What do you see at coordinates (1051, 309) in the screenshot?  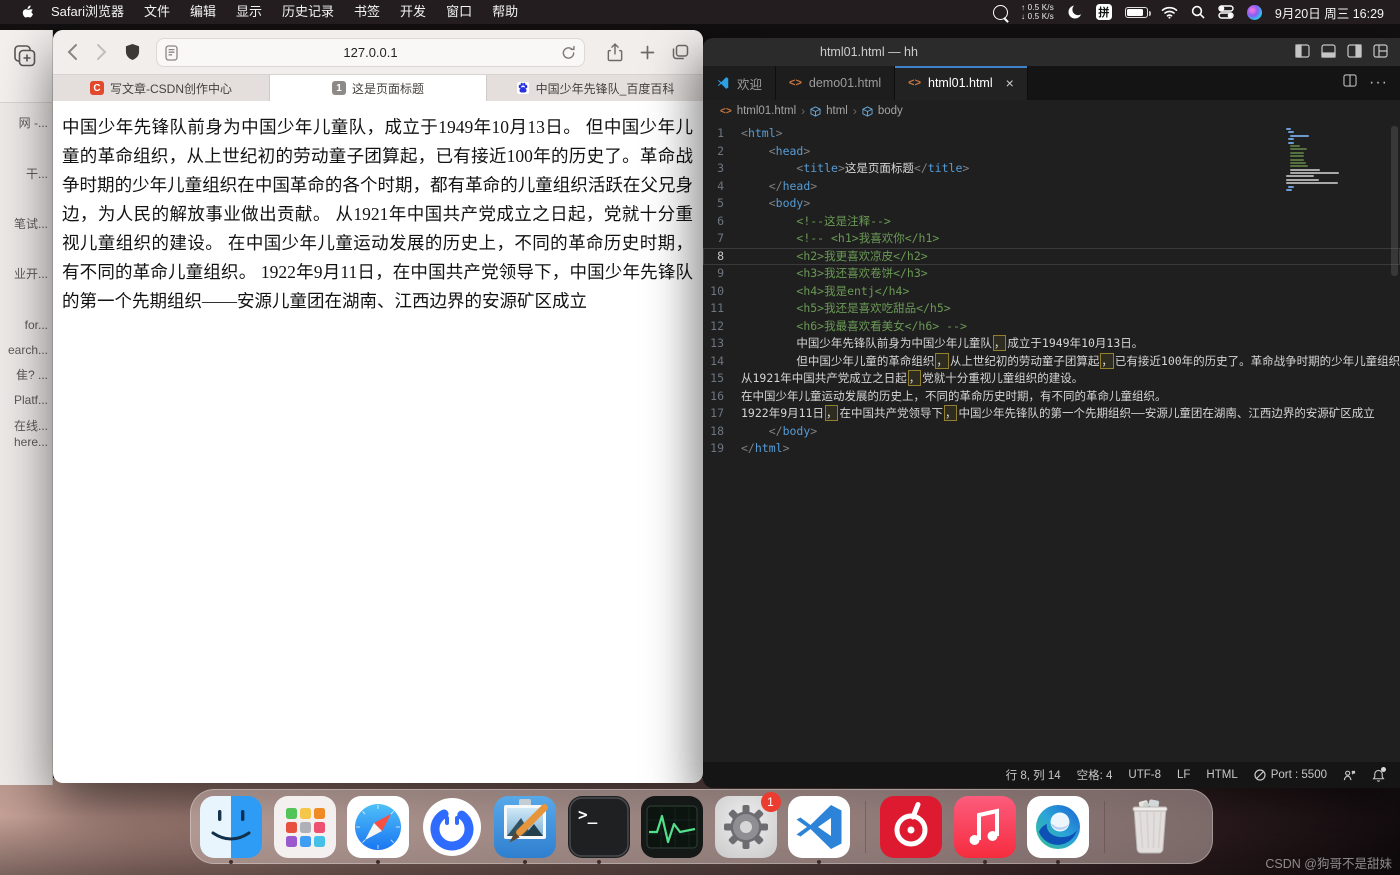 I see `code-line: 11 <h5>我还是喜欢吃甜品</h5>` at bounding box center [1051, 309].